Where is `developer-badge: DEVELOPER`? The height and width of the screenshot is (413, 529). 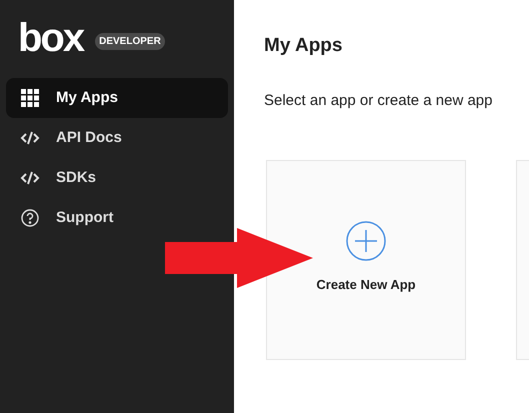
developer-badge: DEVELOPER is located at coordinates (130, 41).